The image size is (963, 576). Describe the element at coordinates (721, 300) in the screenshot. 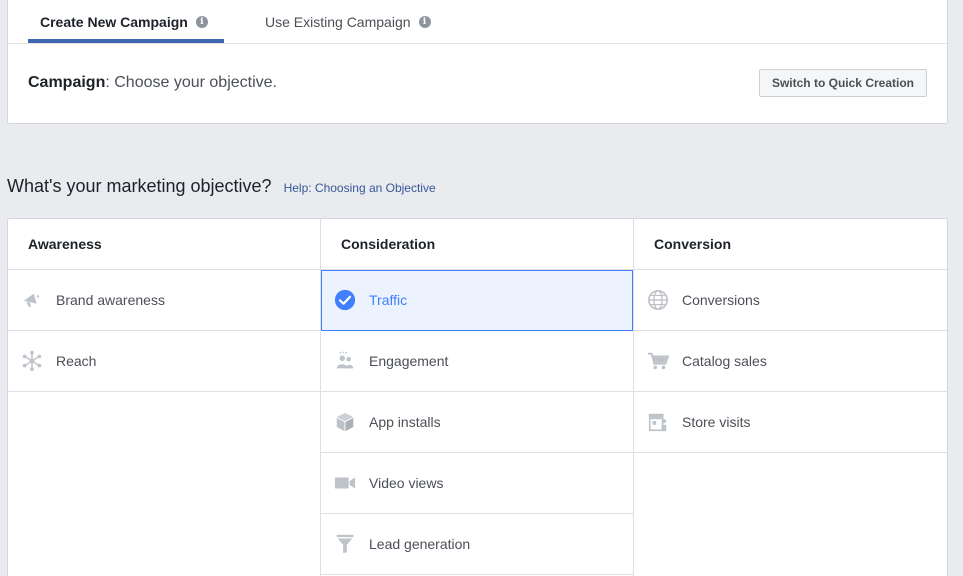

I see `objective-label: Conversions` at that location.